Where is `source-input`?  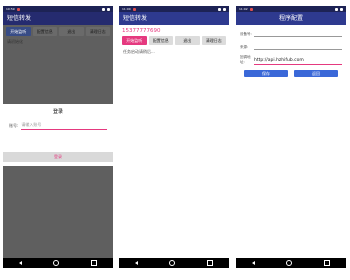
source-input is located at coordinates (298, 46).